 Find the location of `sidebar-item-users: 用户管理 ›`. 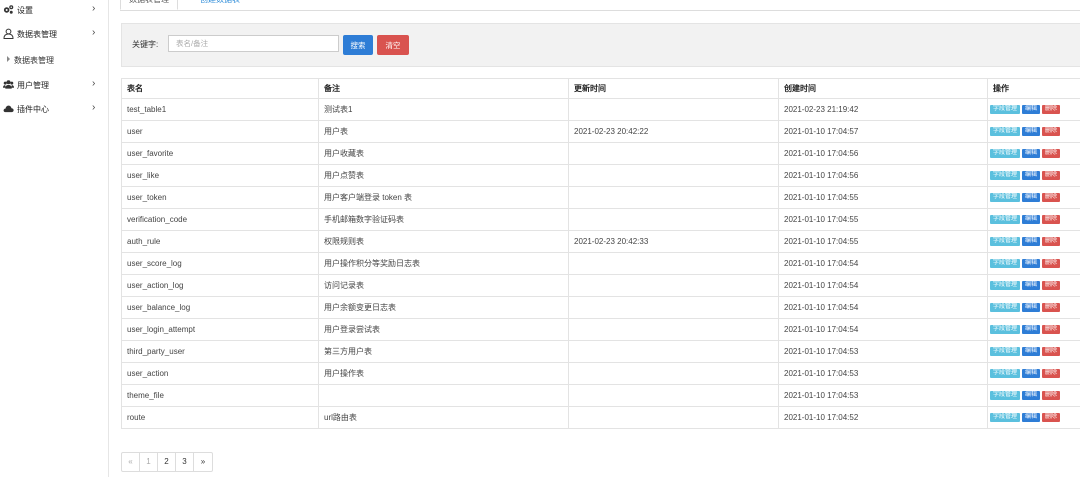

sidebar-item-users: 用户管理 › is located at coordinates (54, 85).